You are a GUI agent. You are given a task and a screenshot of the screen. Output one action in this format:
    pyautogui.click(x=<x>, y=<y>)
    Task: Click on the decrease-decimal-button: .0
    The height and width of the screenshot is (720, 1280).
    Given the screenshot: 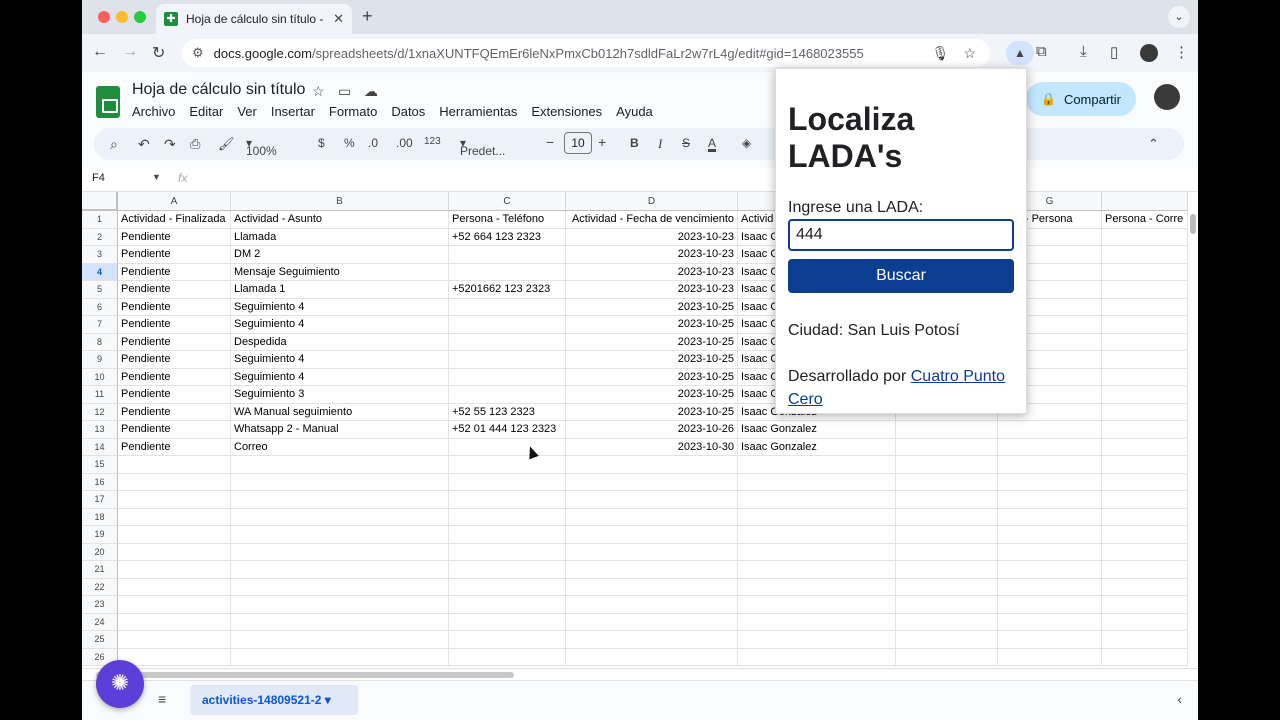 What is the action you would take?
    pyautogui.click(x=373, y=143)
    